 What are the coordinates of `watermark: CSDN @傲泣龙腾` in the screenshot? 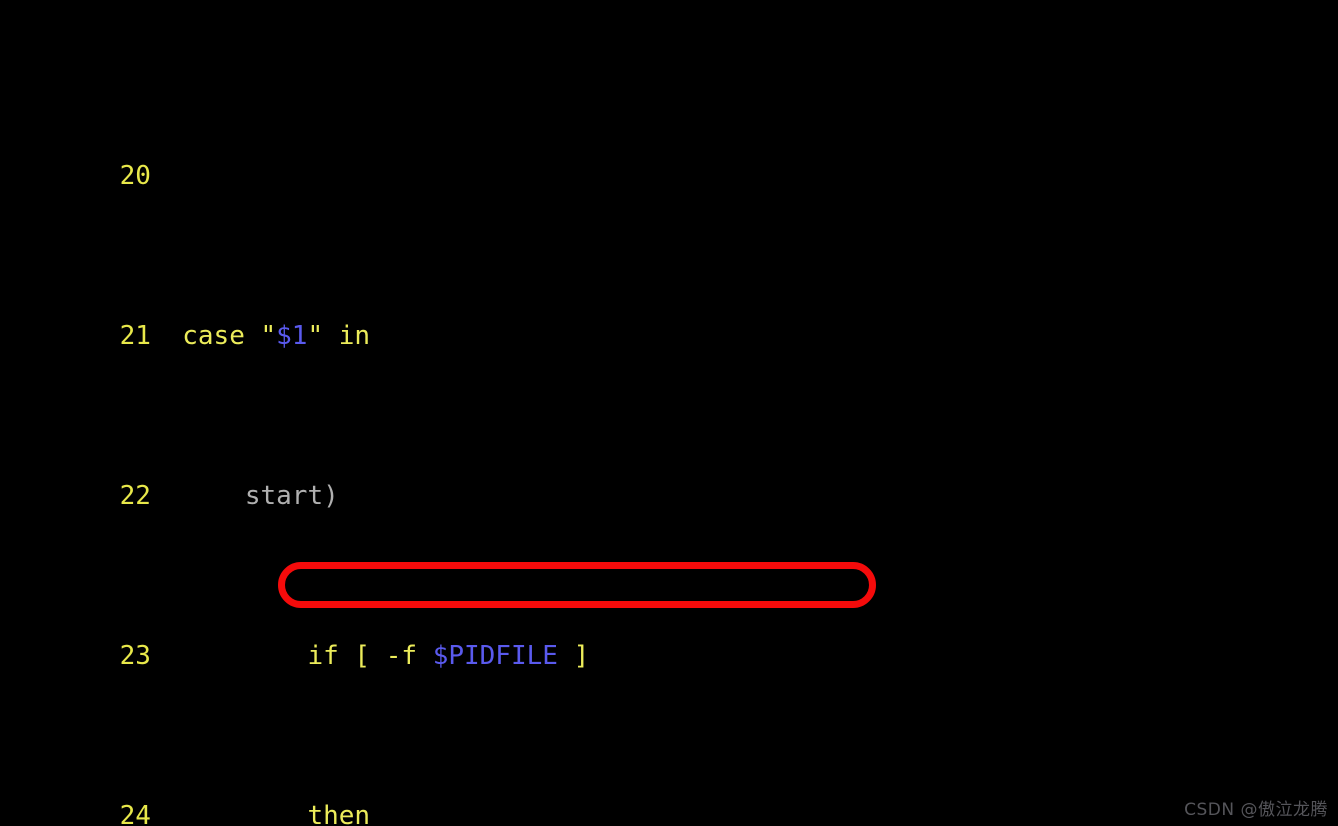 It's located at (1256, 810).